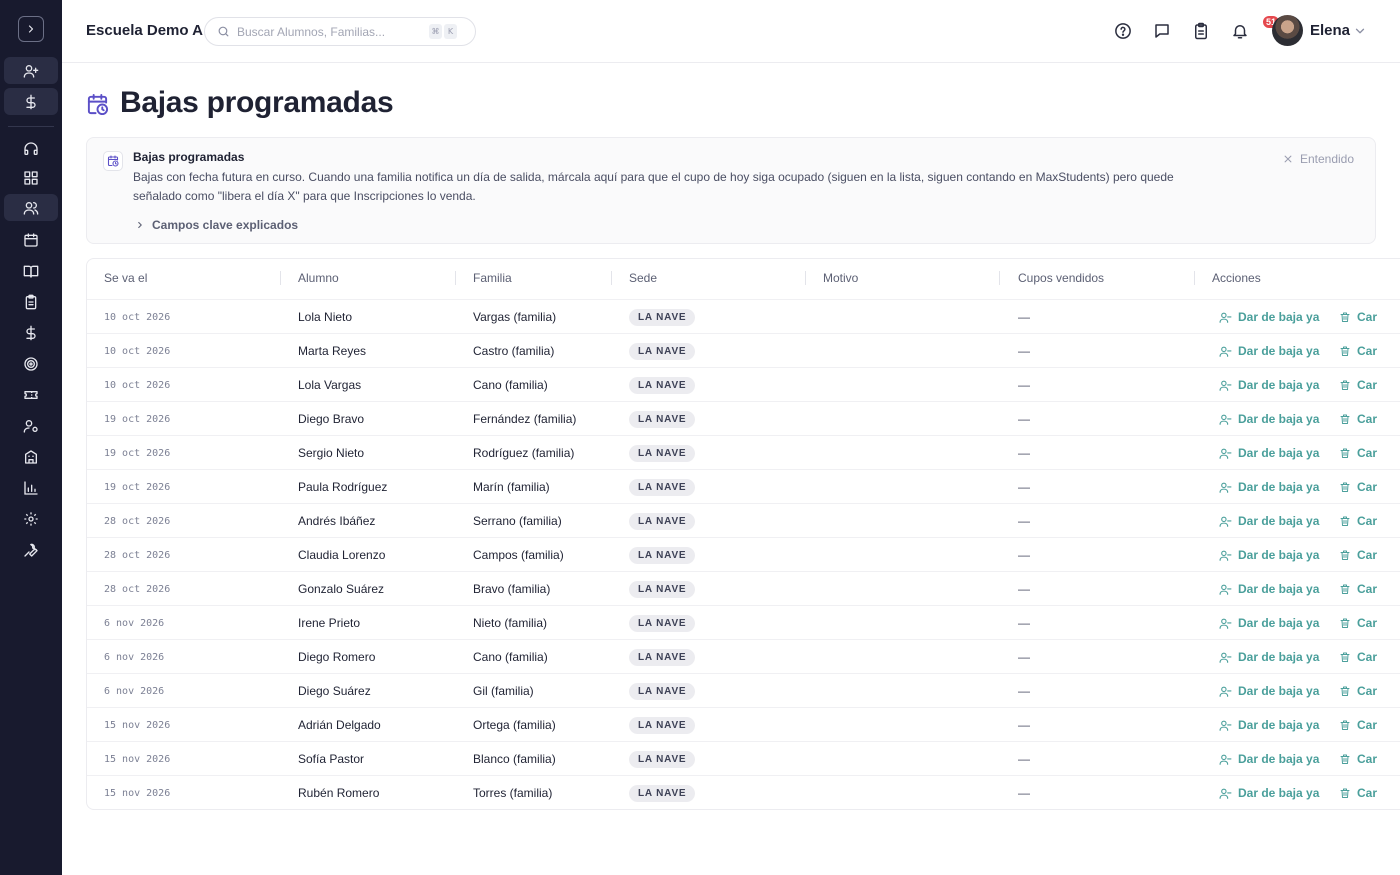 This screenshot has width=1400, height=875. I want to click on family-name: Nieto (familia), so click(510, 623).